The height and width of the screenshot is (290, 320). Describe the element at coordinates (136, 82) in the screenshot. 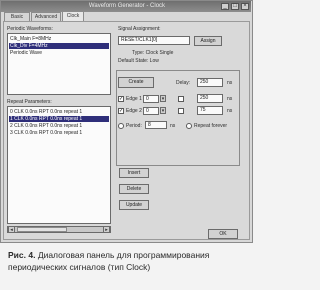

I see `create-button: Create` at that location.